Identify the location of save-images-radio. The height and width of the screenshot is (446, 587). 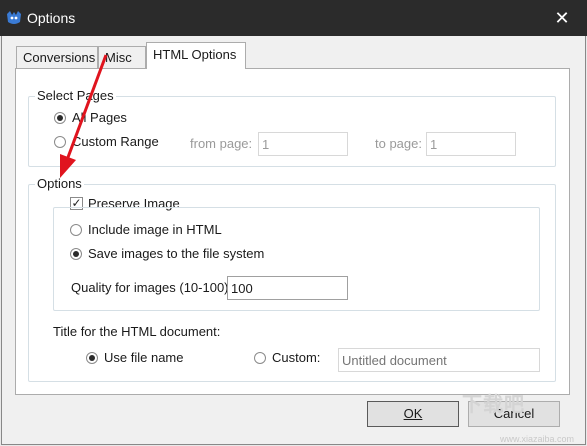
(76, 254).